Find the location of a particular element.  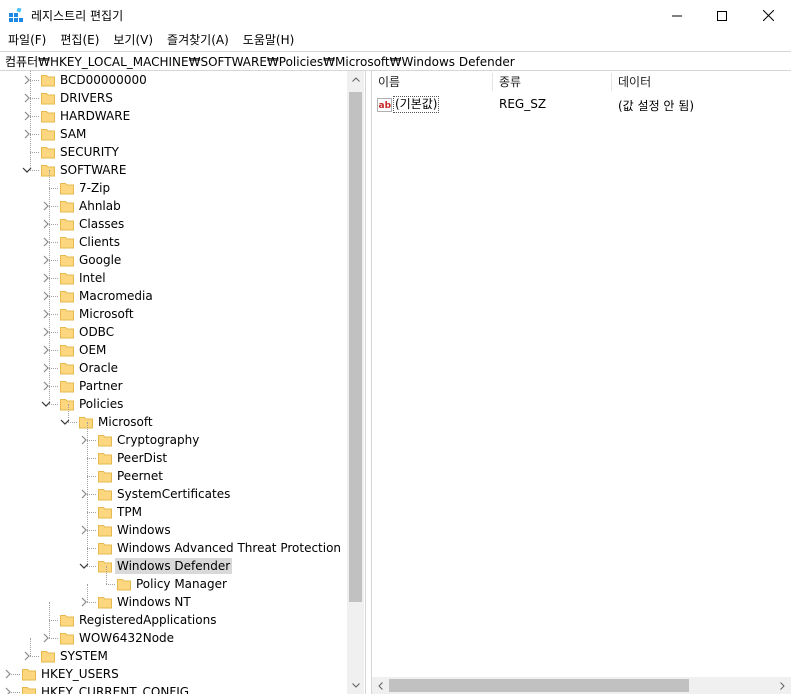

tree-item-label: SOFTWARE is located at coordinates (93, 170).